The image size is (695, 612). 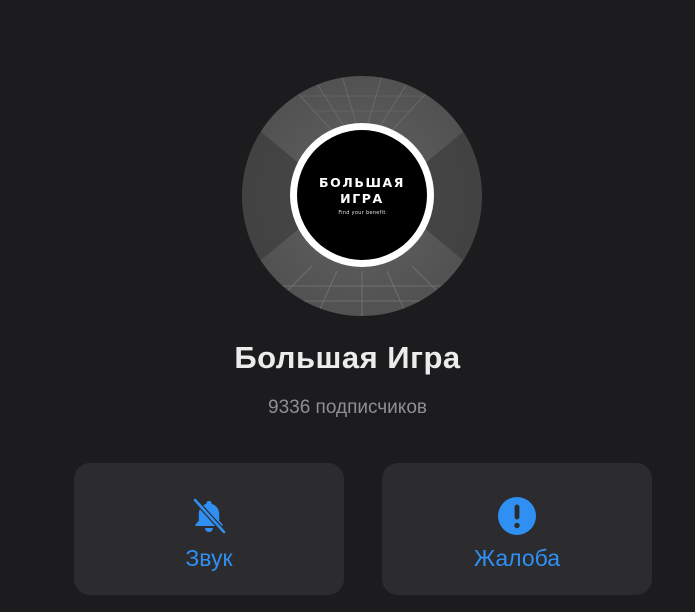 What do you see at coordinates (361, 182) in the screenshot?
I see `logo-text-line1: БОЛЬШАЯ` at bounding box center [361, 182].